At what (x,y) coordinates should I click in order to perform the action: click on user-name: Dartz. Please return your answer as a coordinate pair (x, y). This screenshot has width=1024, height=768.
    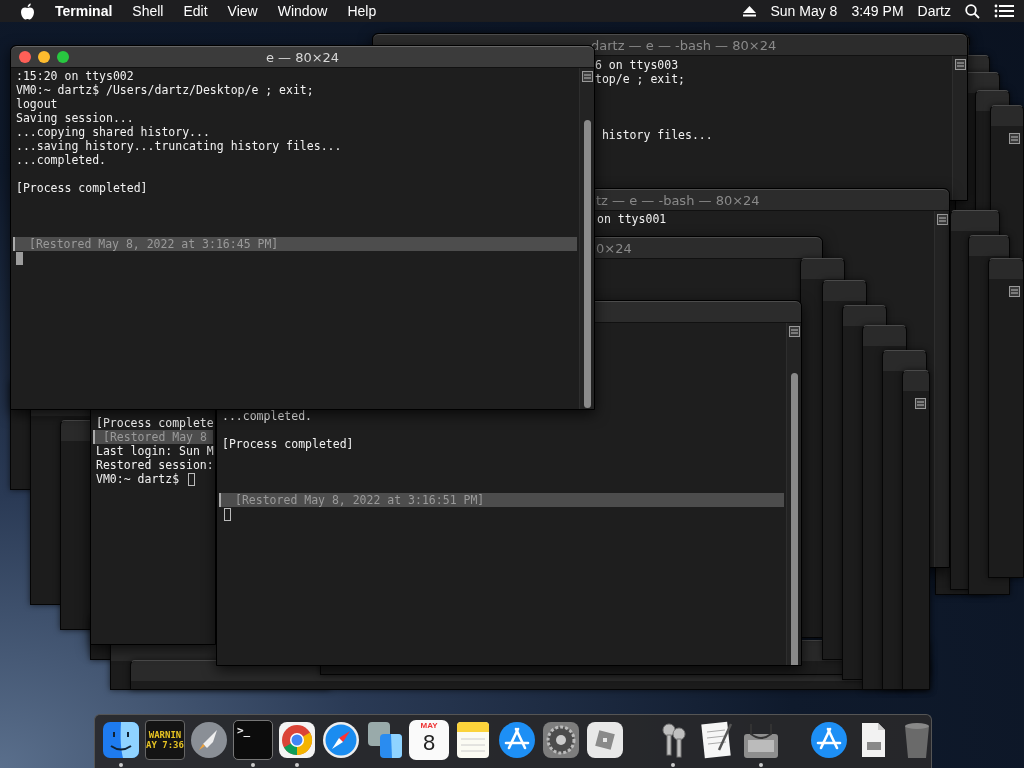
    Looking at the image, I should click on (934, 11).